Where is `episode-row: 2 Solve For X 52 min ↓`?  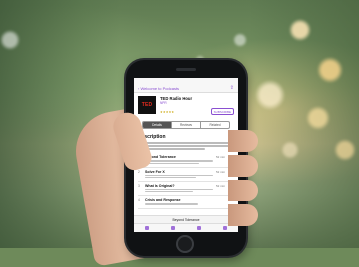 episode-row: 2 Solve For X 52 min ↓ is located at coordinates (186, 175).